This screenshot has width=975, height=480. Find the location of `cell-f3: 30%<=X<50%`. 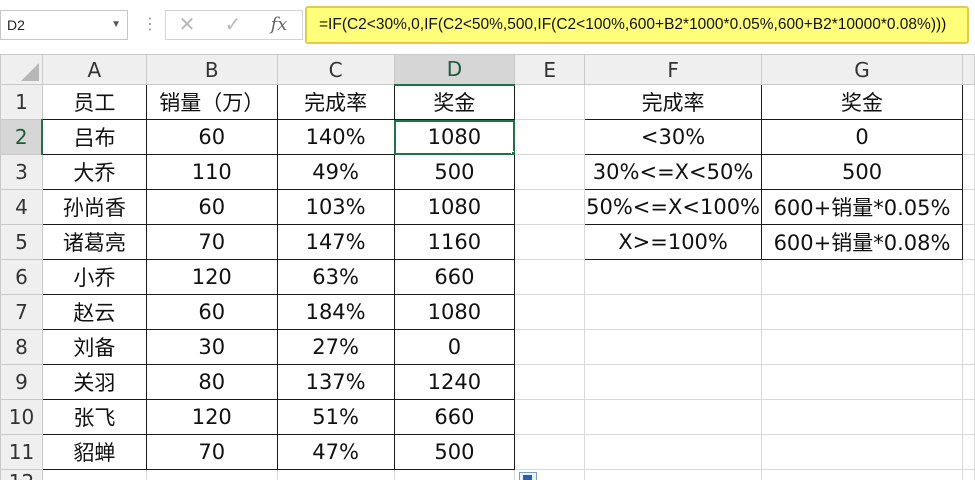

cell-f3: 30%<=X<50% is located at coordinates (673, 172).